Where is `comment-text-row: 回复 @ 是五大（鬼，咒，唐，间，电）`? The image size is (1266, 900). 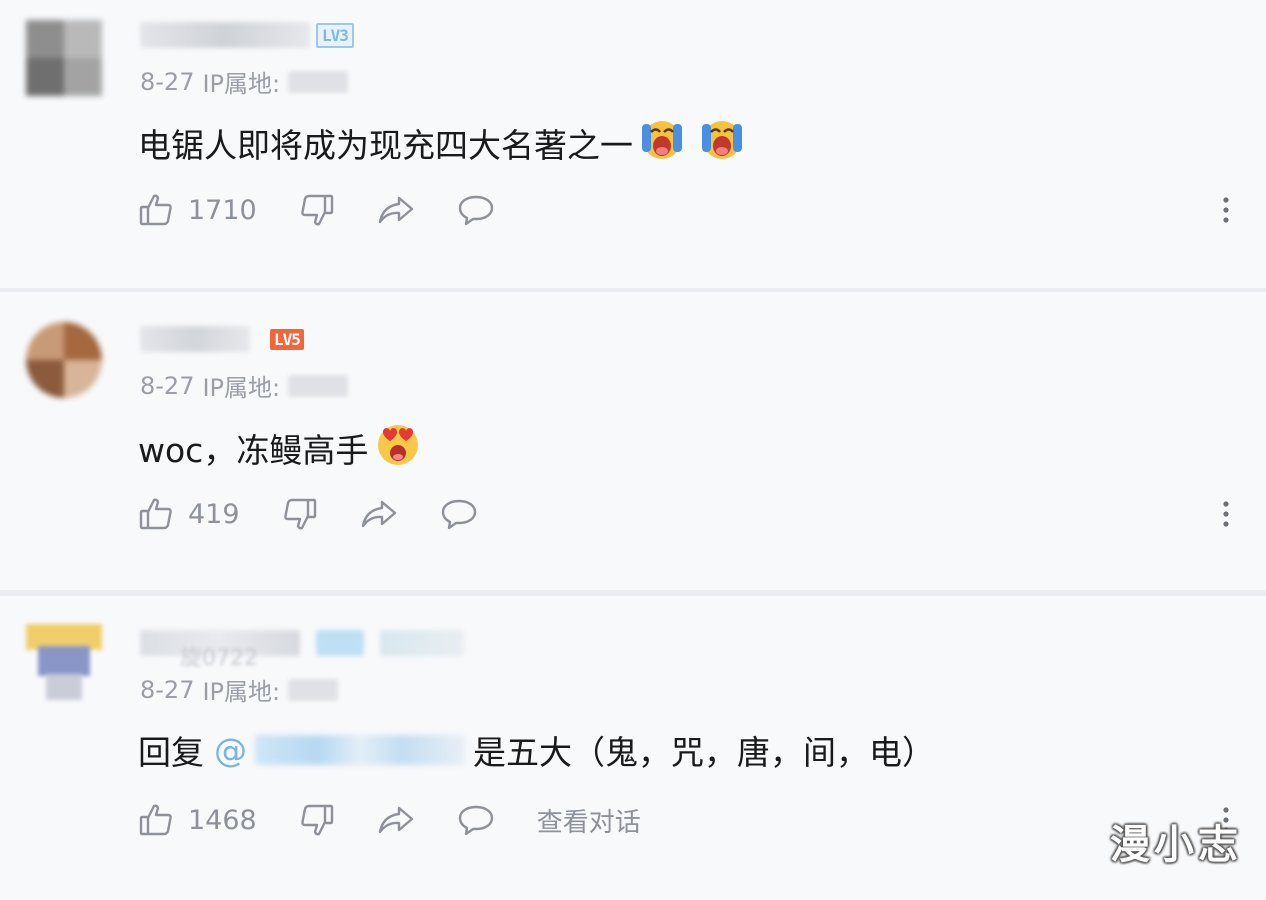
comment-text-row: 回复 @ 是五大（鬼，咒，唐，间，电） is located at coordinates (536, 750).